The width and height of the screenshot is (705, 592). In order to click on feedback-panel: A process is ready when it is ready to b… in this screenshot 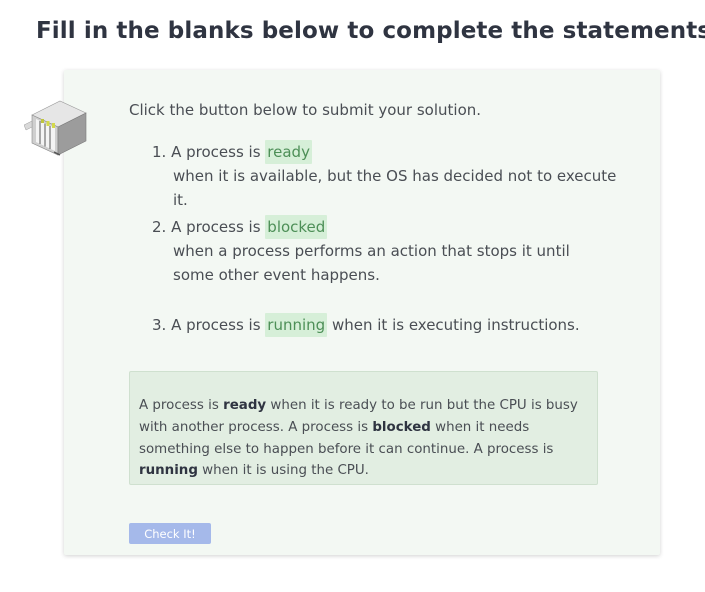, I will do `click(363, 428)`.